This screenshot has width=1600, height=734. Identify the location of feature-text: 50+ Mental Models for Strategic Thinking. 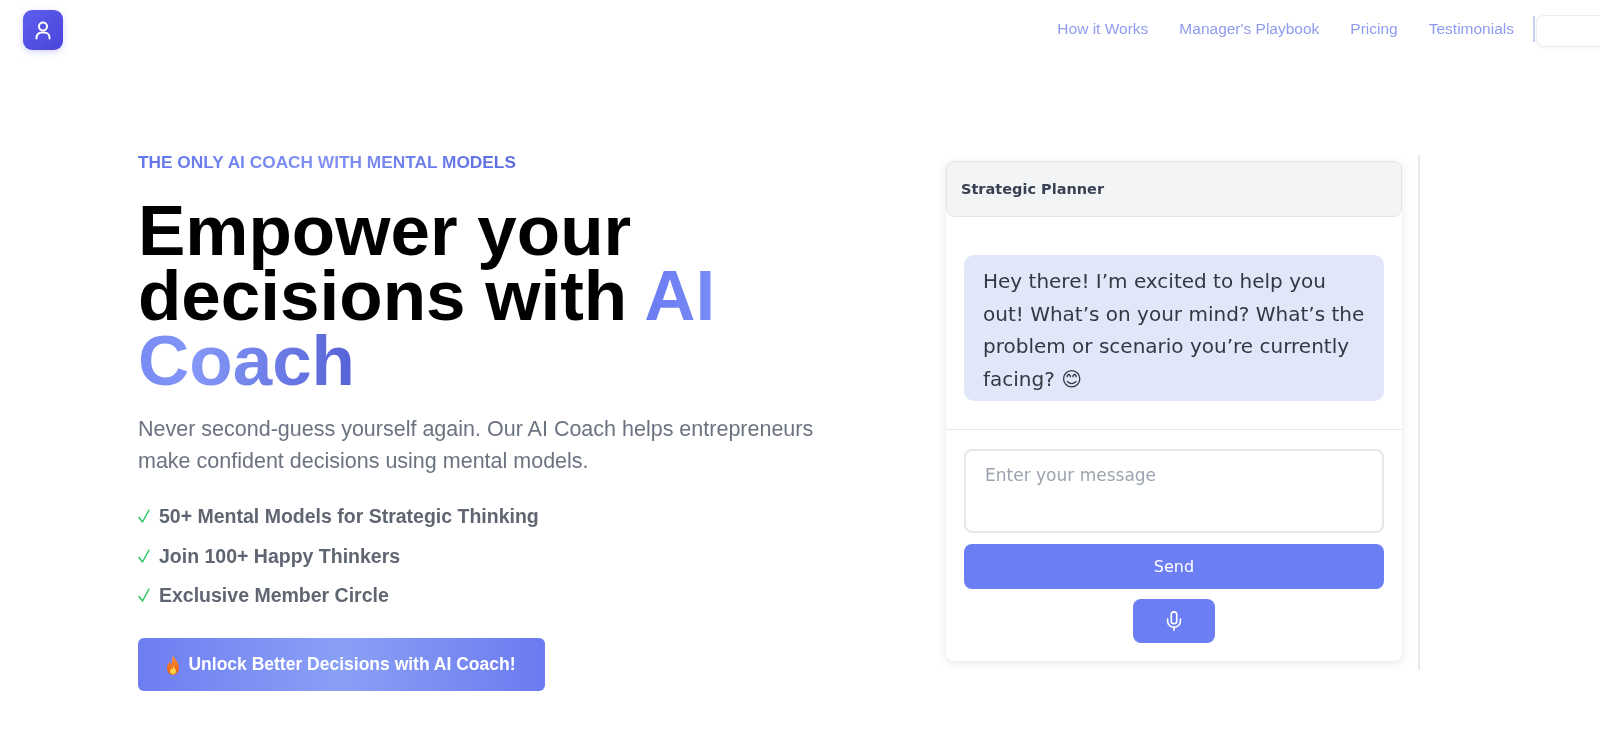
(349, 516).